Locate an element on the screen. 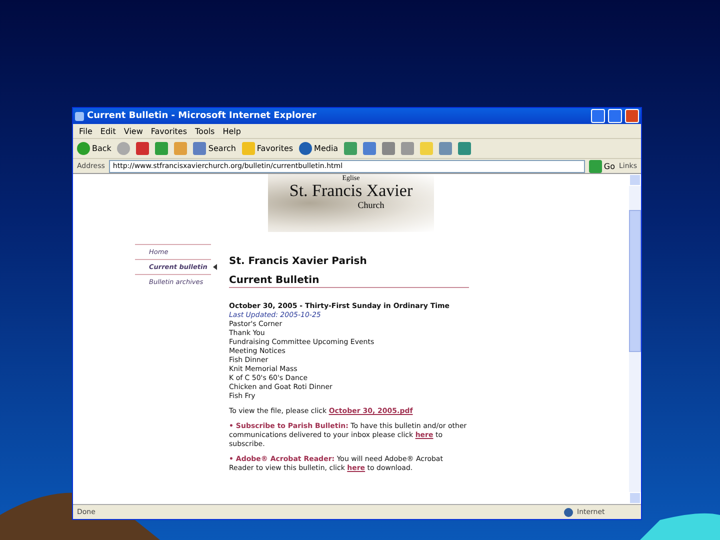  forward-button is located at coordinates (123, 148).